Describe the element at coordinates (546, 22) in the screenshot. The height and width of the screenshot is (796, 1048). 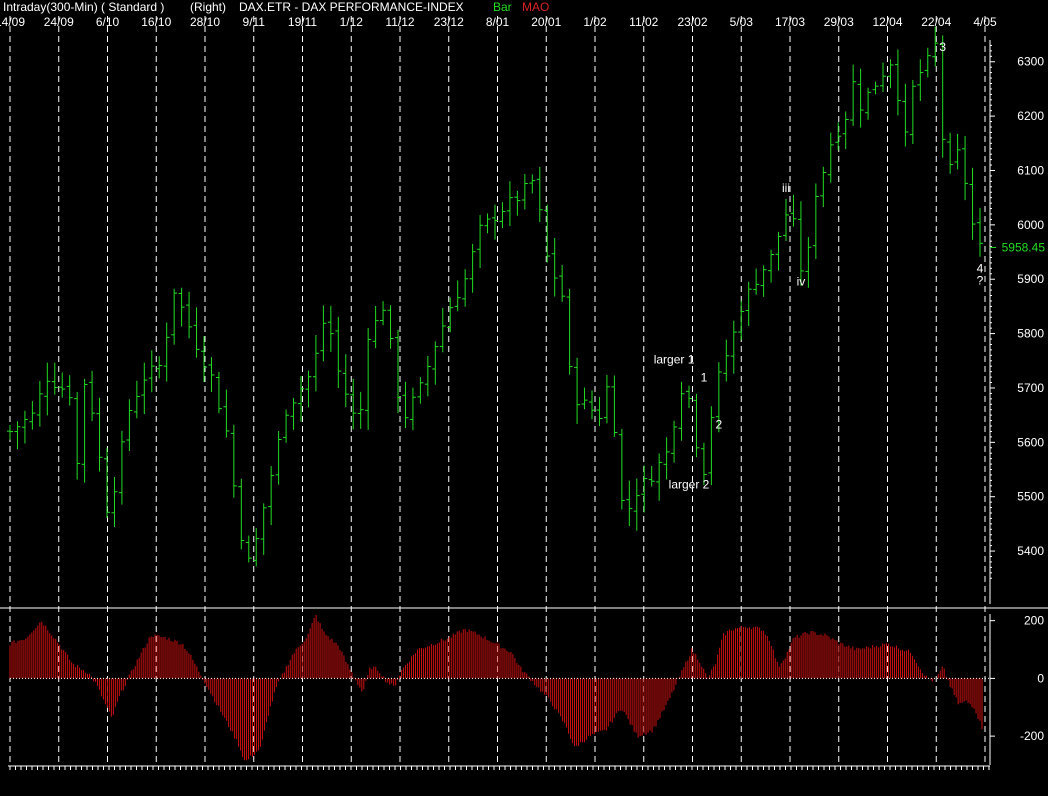
I see `date-label: 20/01` at that location.